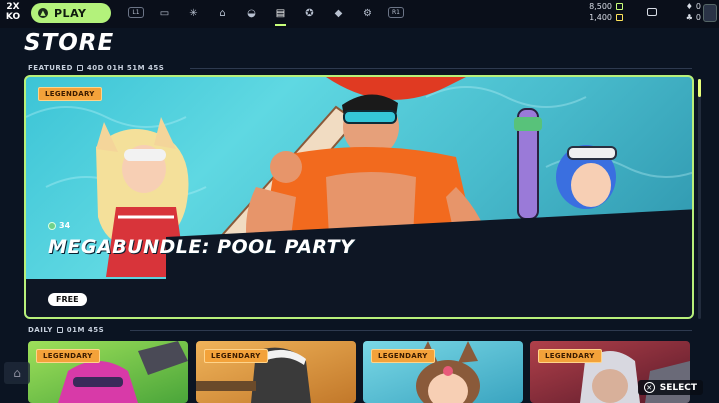 This screenshot has width=719, height=403. Describe the element at coordinates (698, 6) in the screenshot. I see `friends-count: 0` at that location.